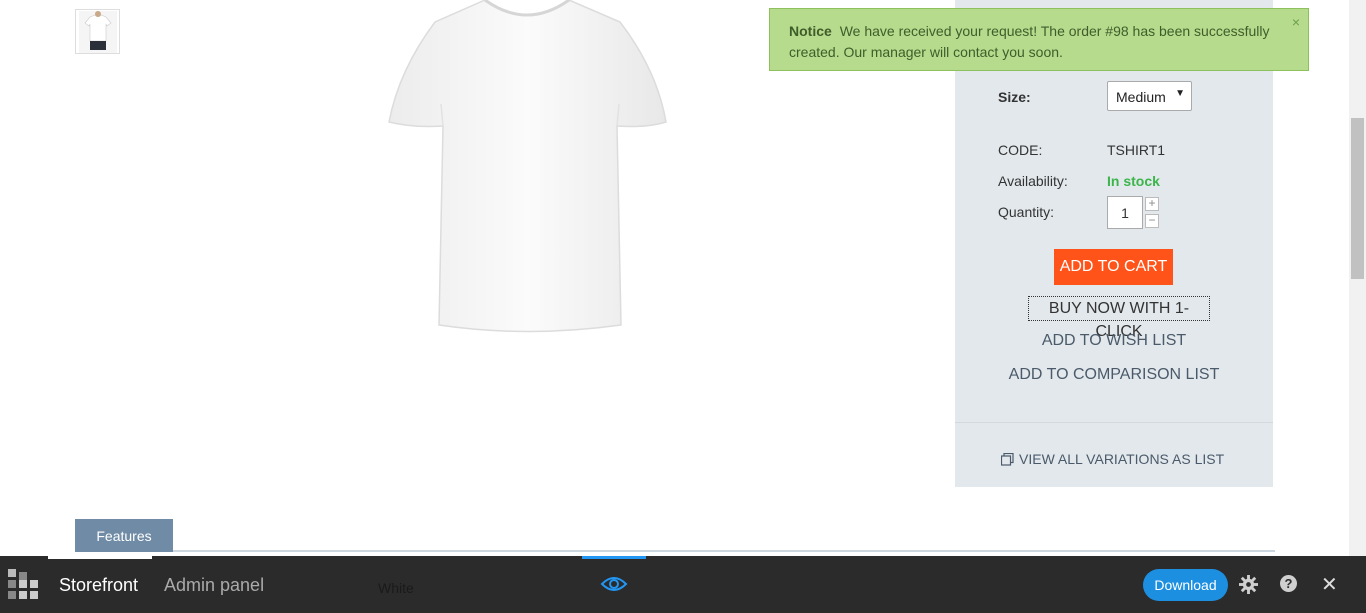  What do you see at coordinates (614, 584) in the screenshot?
I see `eye-icon` at bounding box center [614, 584].